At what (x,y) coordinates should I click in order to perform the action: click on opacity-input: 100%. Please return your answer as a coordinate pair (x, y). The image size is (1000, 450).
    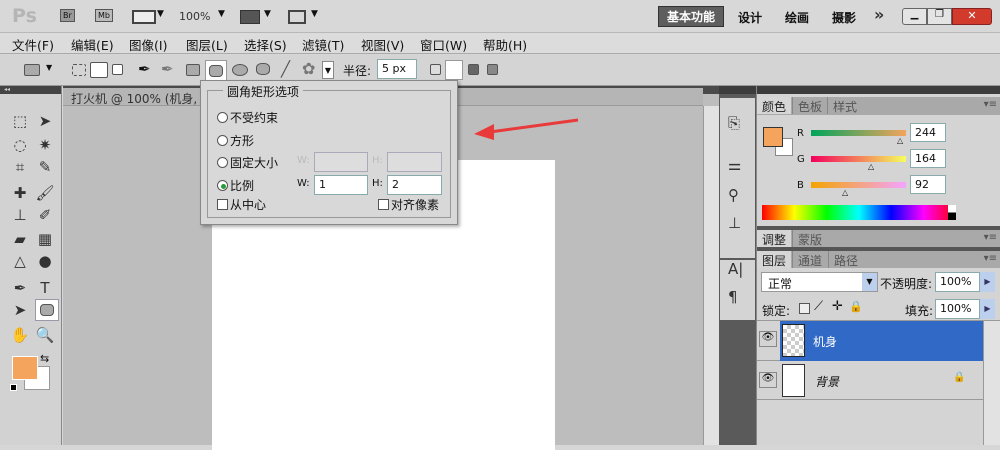
    Looking at the image, I should click on (957, 282).